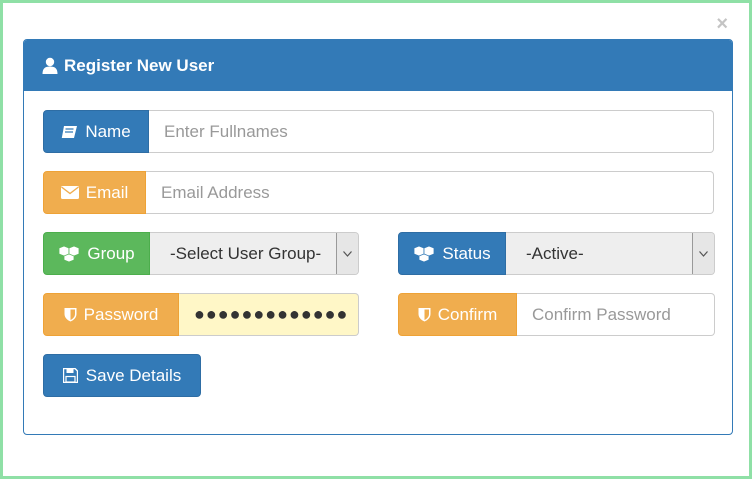 This screenshot has height=479, width=752. Describe the element at coordinates (108, 131) in the screenshot. I see `name-label: Name` at that location.